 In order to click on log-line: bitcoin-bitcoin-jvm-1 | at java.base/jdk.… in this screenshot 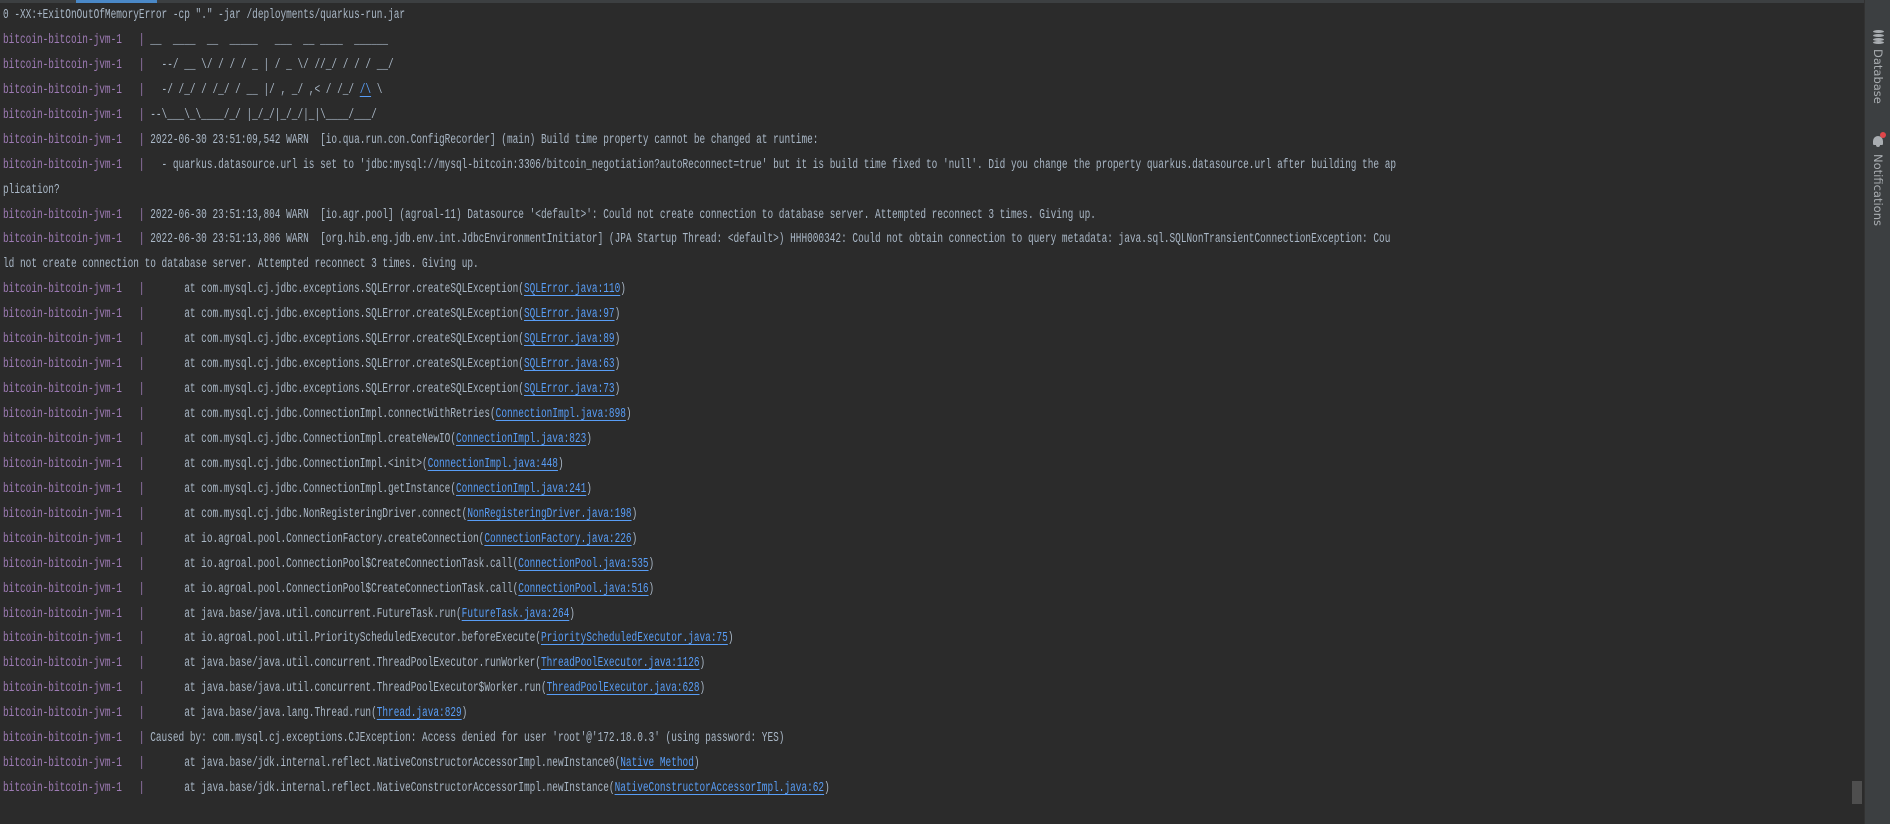, I will do `click(927, 789)`.